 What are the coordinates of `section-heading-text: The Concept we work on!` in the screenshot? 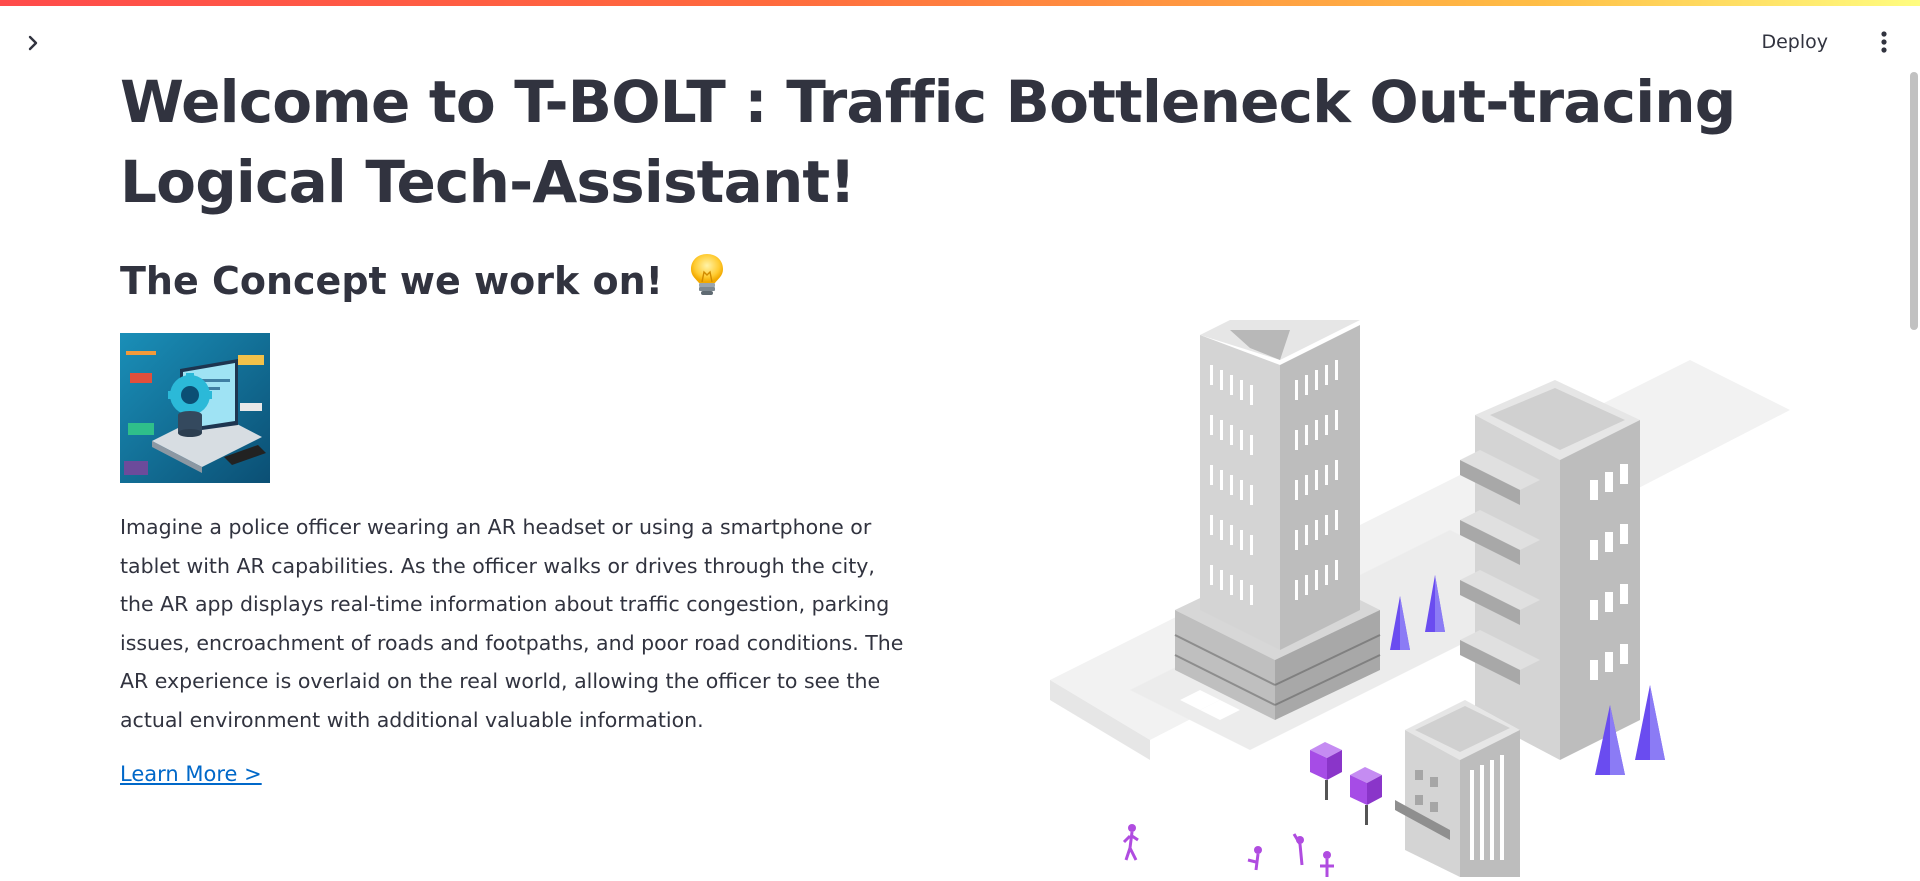 It's located at (391, 281).